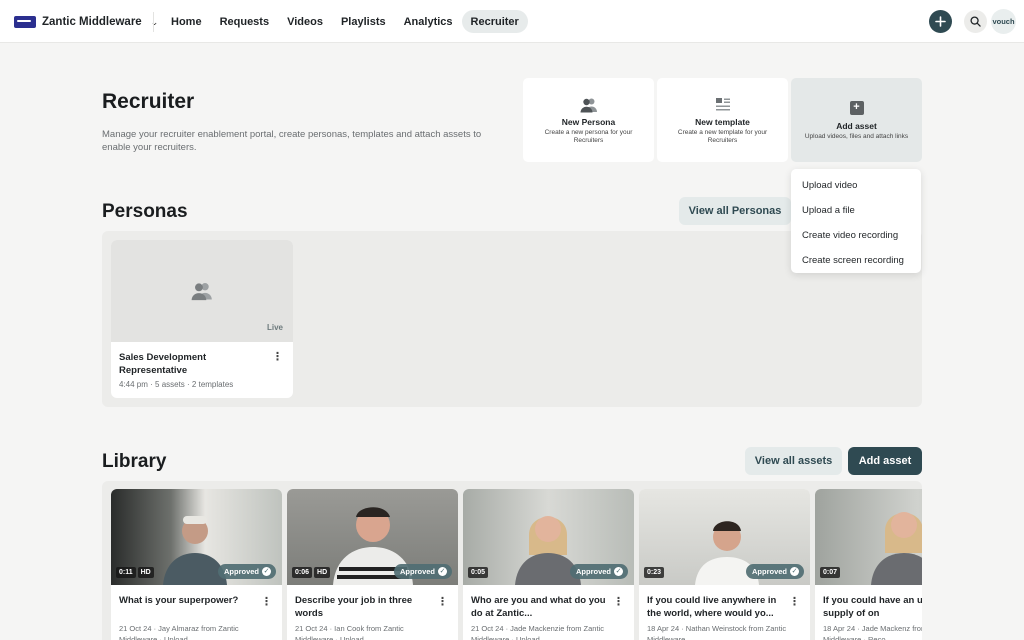 This screenshot has height=640, width=1024. What do you see at coordinates (148, 101) in the screenshot?
I see `page-title: Recruiter` at bounding box center [148, 101].